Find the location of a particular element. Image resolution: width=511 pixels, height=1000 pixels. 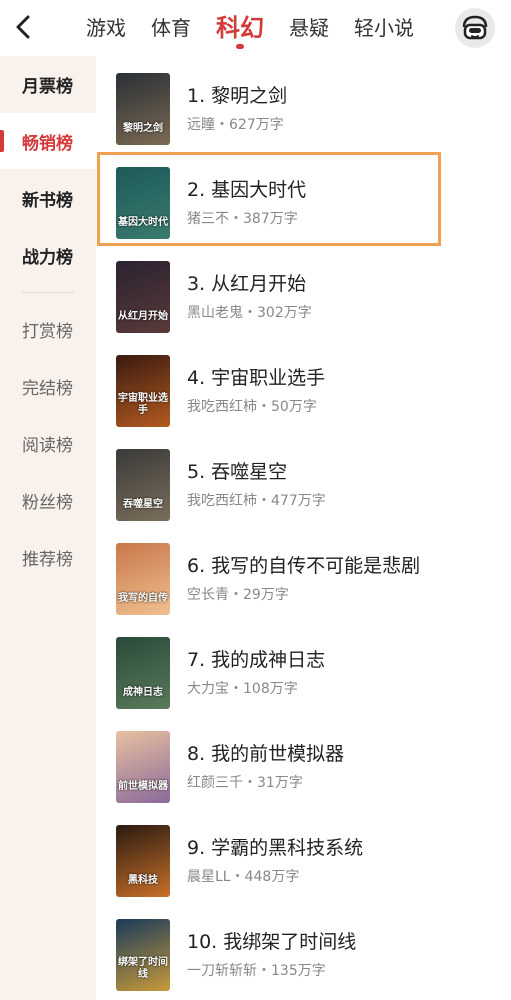

sidebar-item-reward: 打赏榜 is located at coordinates (48, 329).